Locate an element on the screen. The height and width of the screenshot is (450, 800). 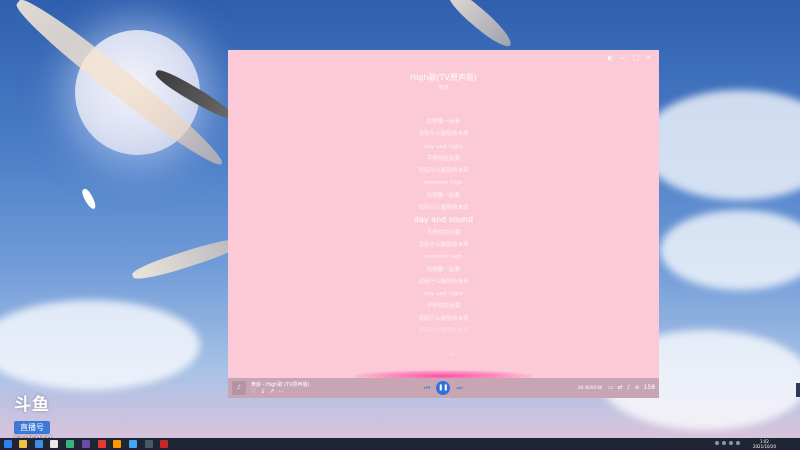
next-icon: ⏭ is located at coordinates (459, 388).